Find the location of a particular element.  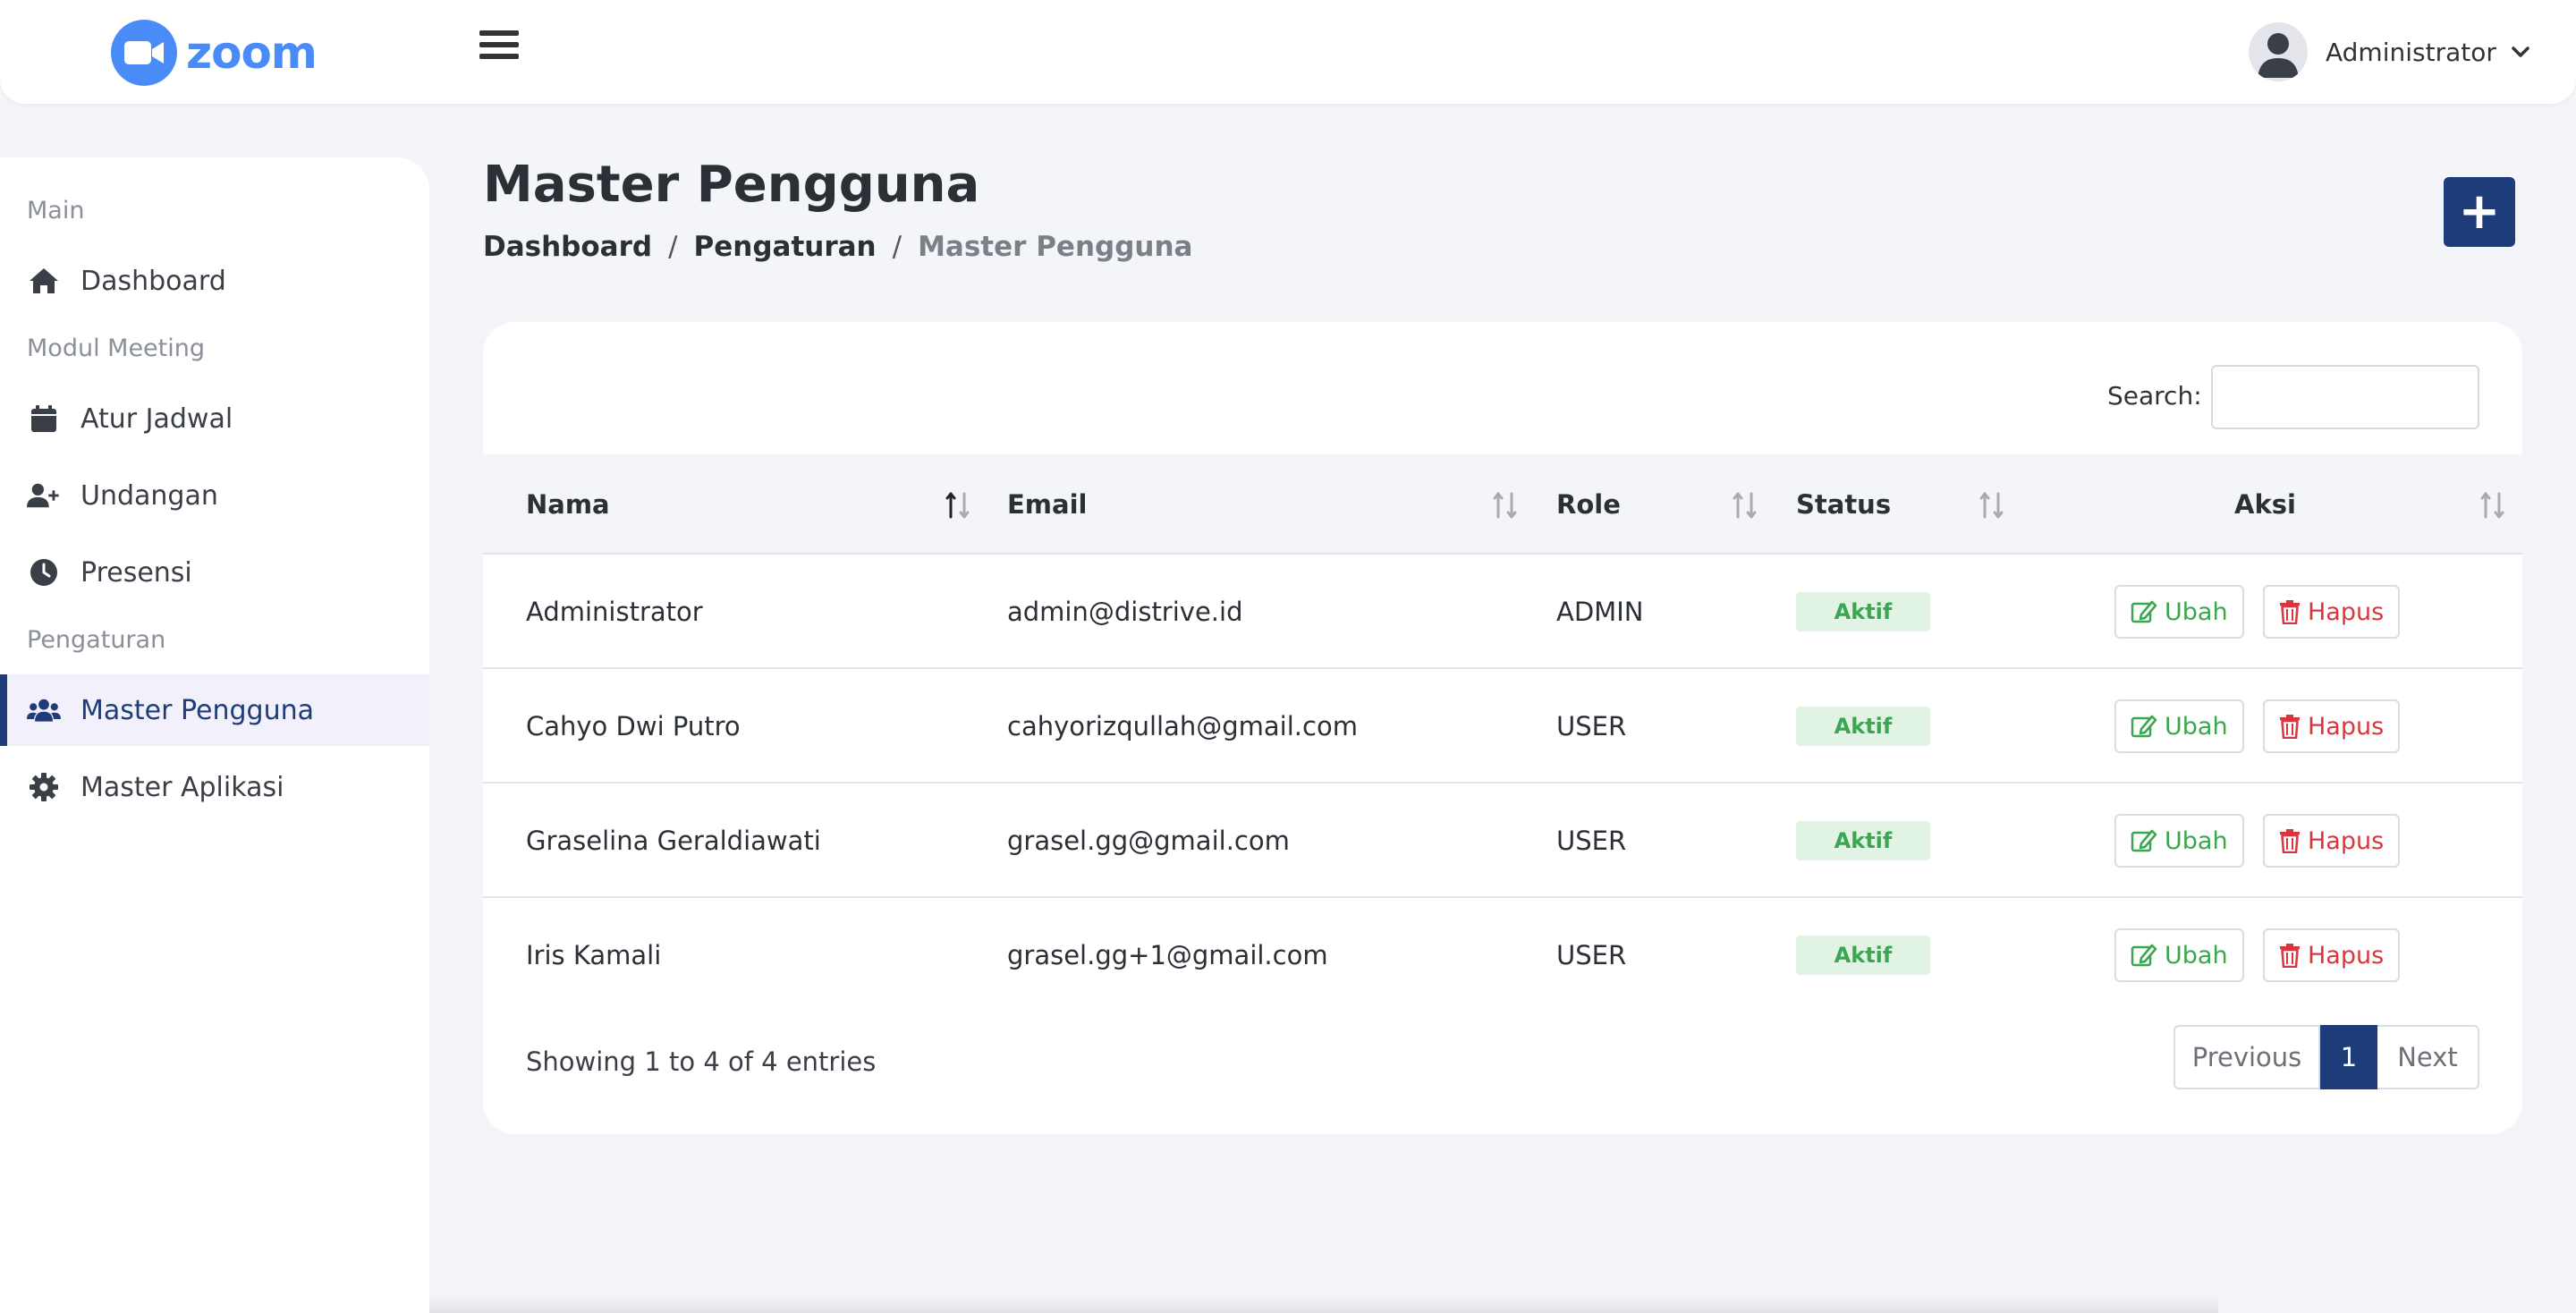

add-user-button: + is located at coordinates (2479, 212).